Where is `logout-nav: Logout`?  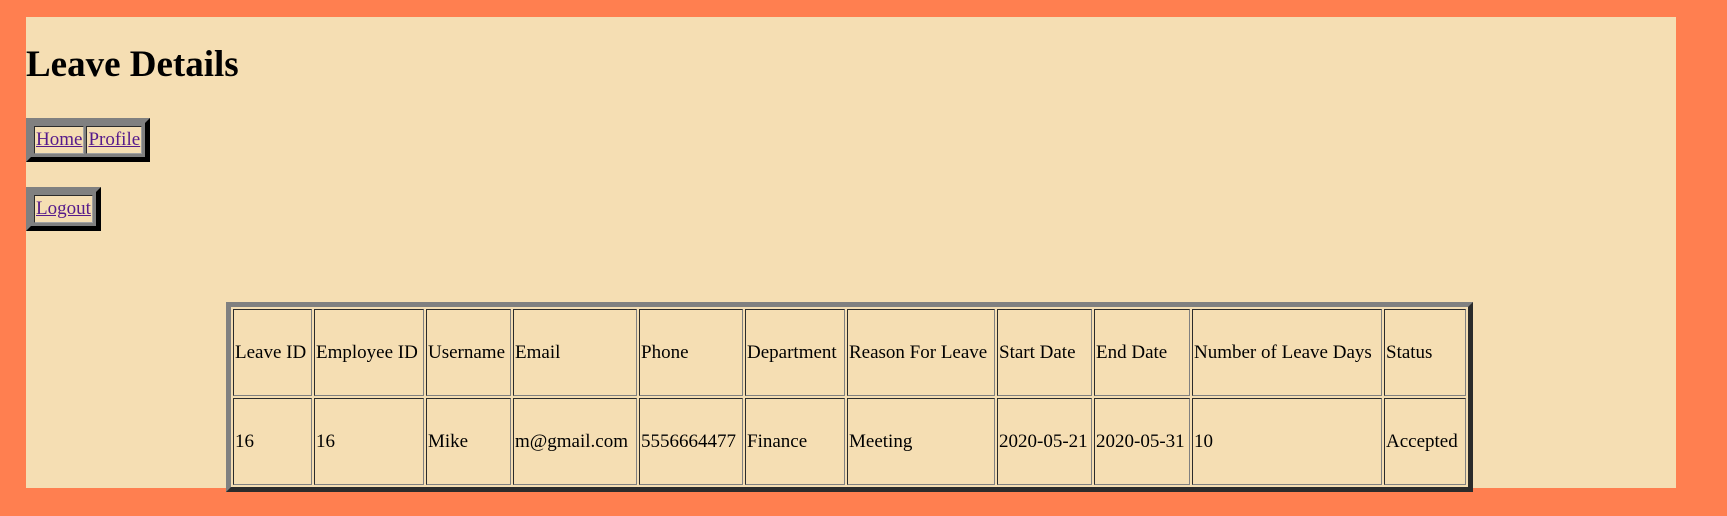
logout-nav: Logout is located at coordinates (63, 209).